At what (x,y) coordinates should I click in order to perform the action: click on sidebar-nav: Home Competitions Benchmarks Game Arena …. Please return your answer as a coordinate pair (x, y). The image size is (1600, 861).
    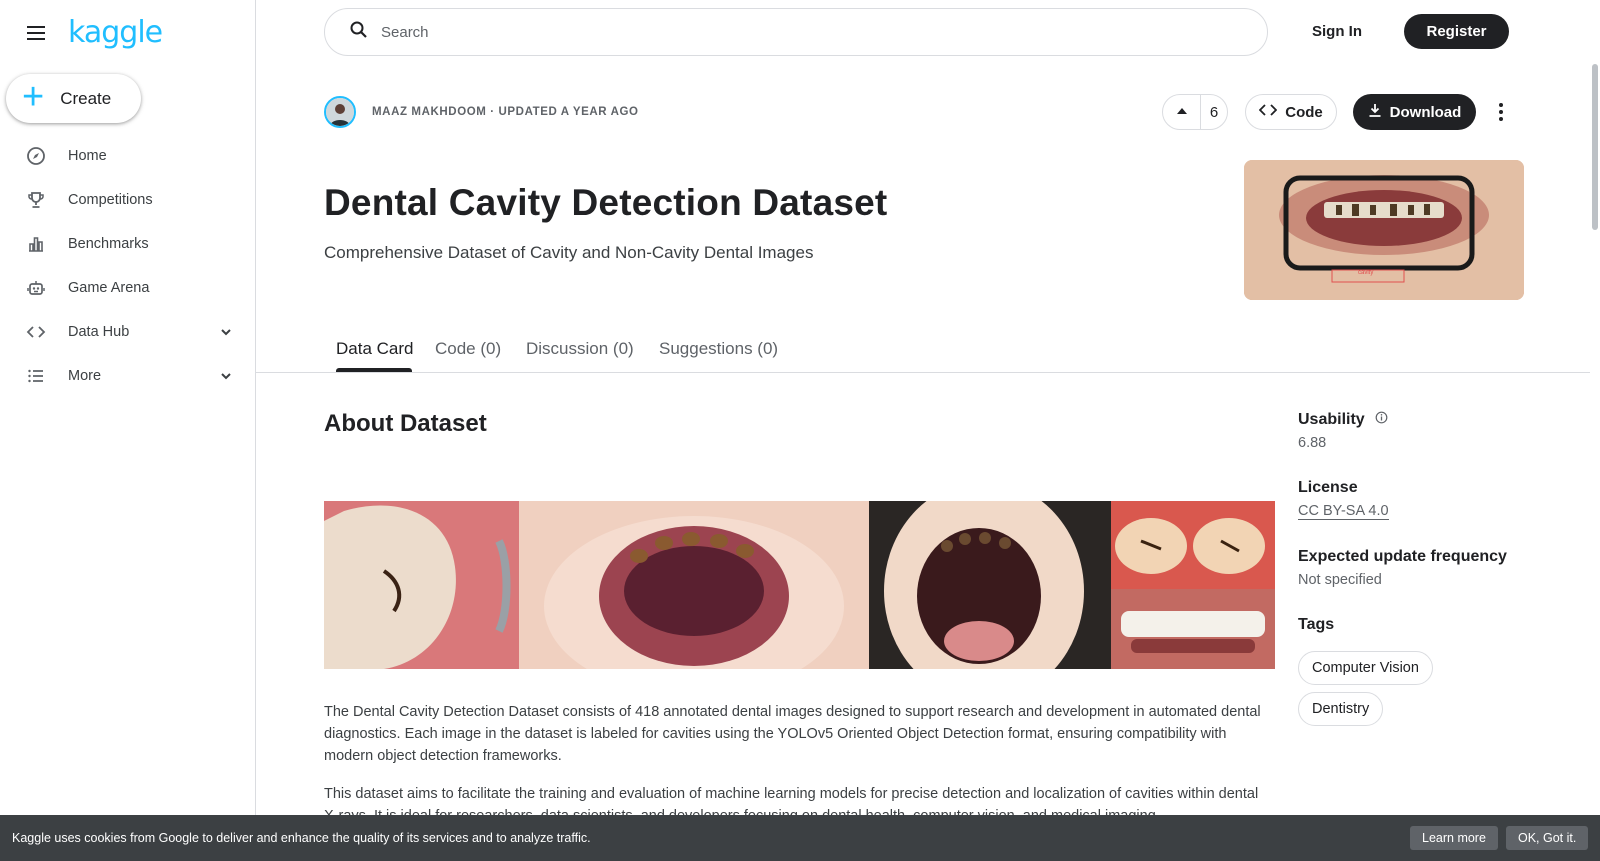
    Looking at the image, I should click on (127, 266).